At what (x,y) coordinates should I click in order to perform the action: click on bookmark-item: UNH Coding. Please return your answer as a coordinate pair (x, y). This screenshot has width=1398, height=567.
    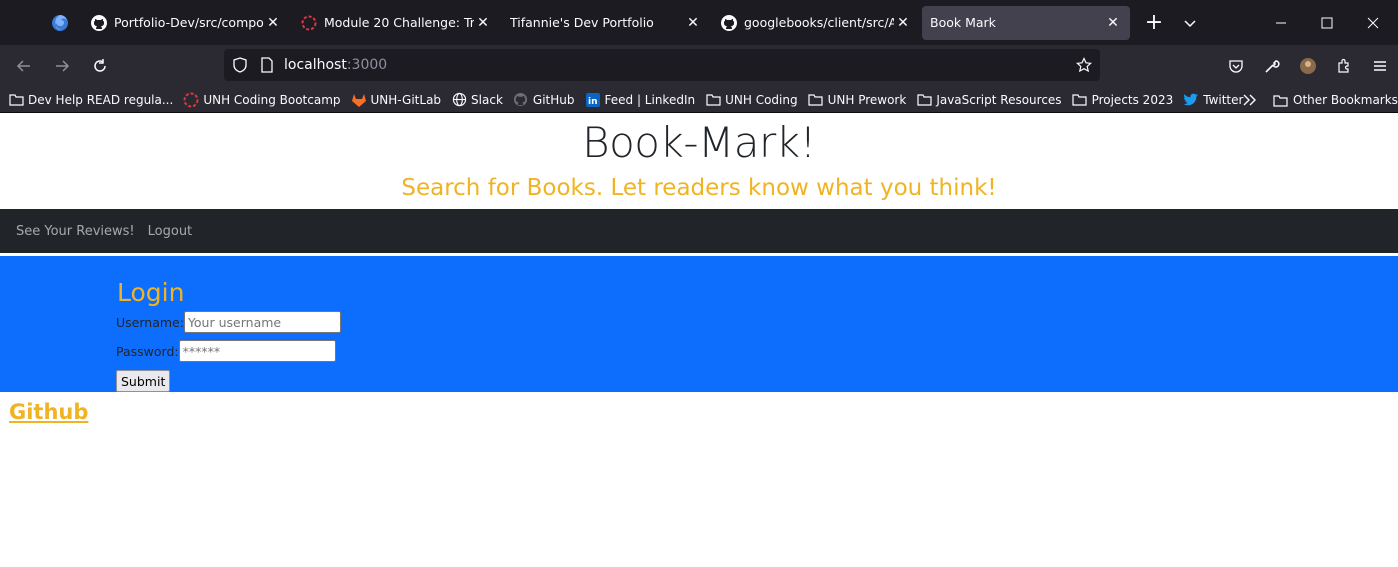
    Looking at the image, I should click on (751, 100).